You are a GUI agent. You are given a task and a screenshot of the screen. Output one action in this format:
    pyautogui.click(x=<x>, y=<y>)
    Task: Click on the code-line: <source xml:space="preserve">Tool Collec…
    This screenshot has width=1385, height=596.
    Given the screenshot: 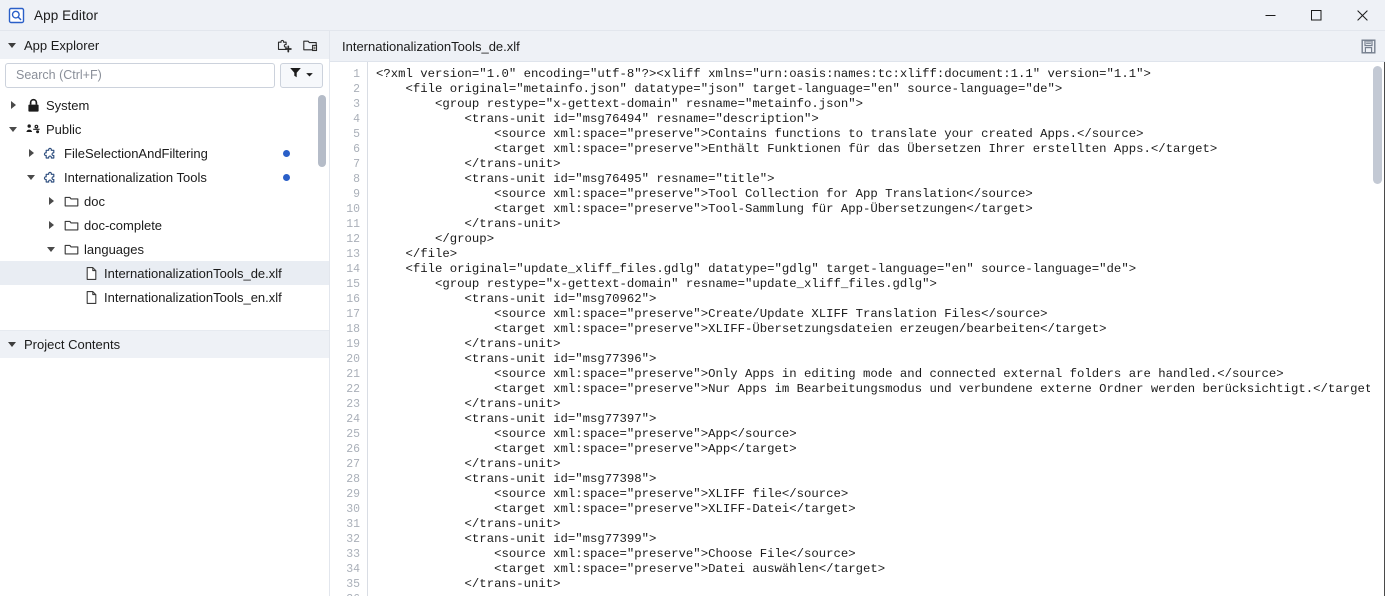 What is the action you would take?
    pyautogui.click(x=880, y=194)
    